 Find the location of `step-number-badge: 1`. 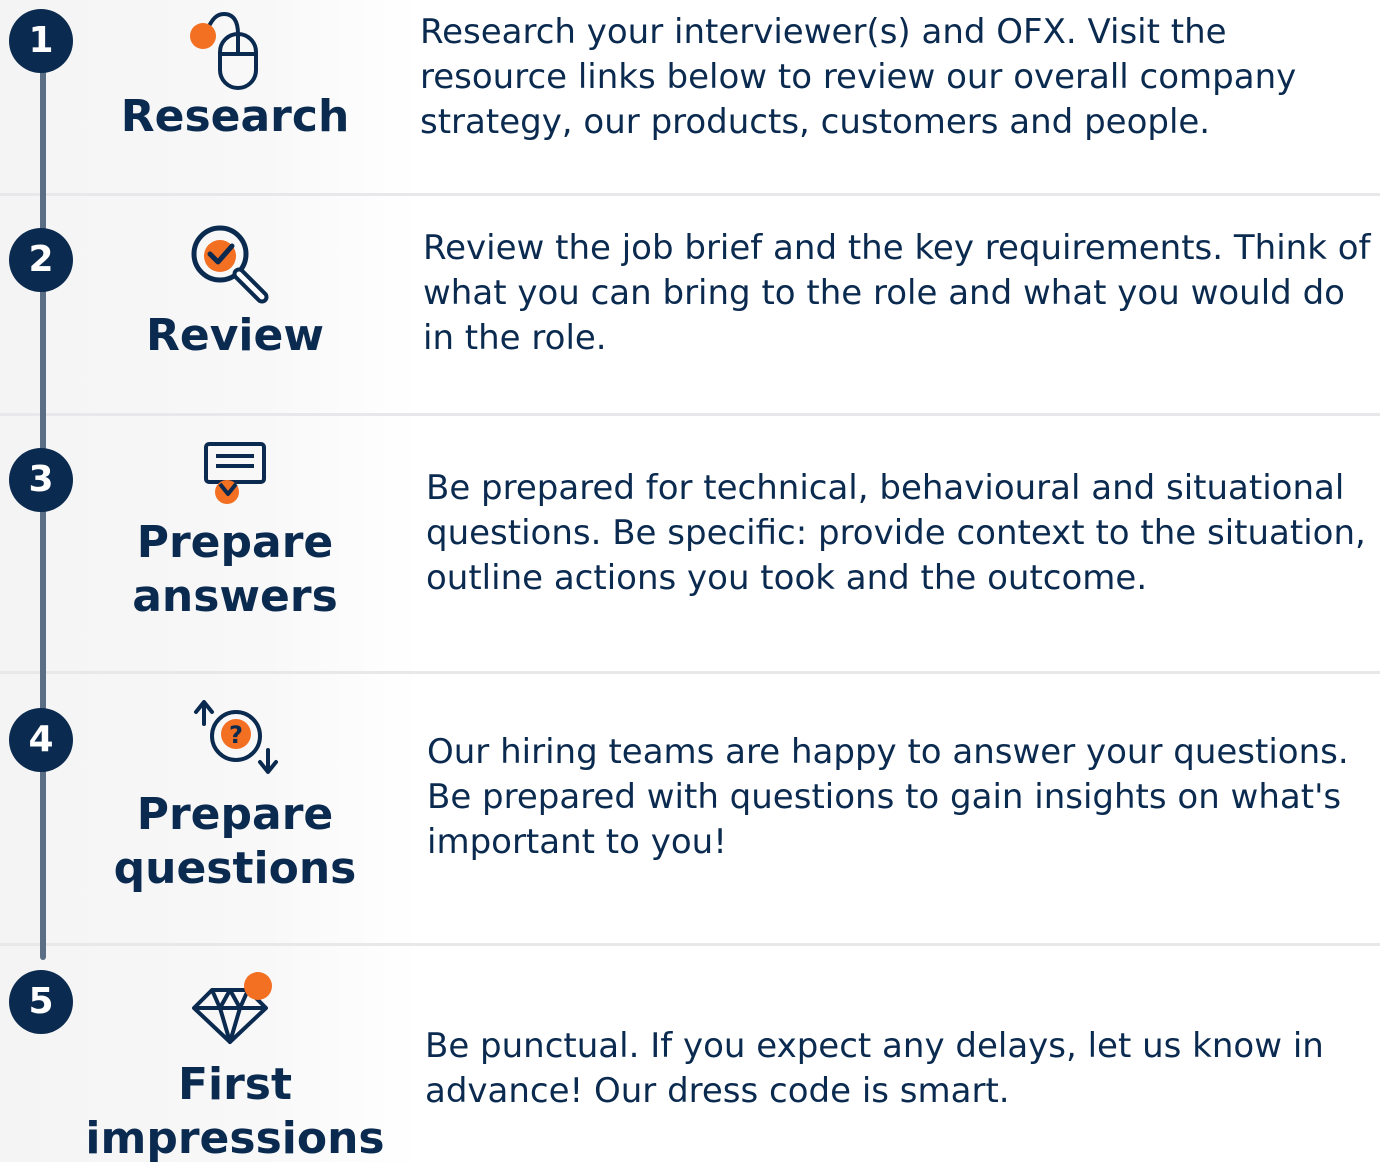

step-number-badge: 1 is located at coordinates (41, 41).